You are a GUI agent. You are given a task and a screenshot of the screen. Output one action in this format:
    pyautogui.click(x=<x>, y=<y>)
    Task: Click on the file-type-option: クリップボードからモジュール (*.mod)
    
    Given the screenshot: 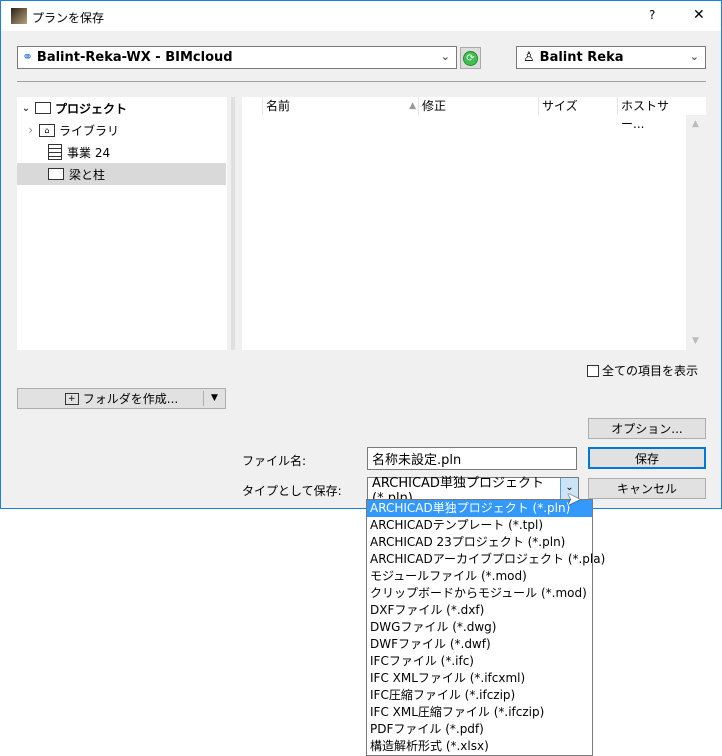 What is the action you would take?
    pyautogui.click(x=479, y=593)
    